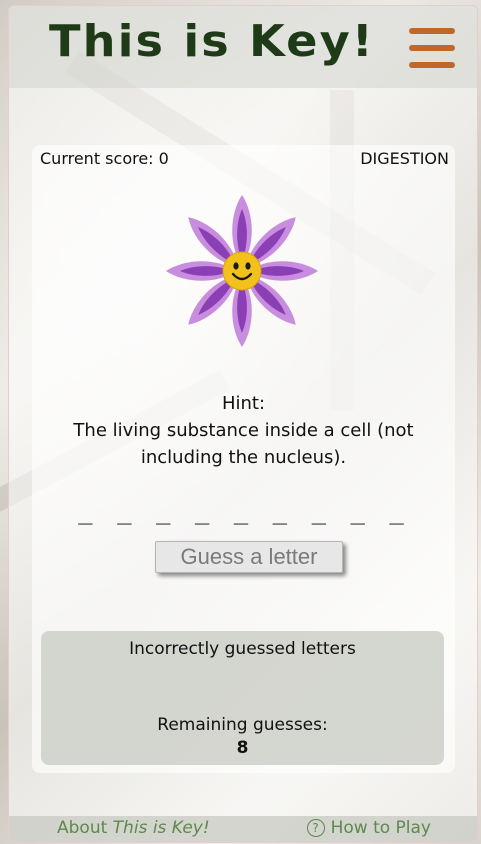  I want to click on hamburger-menu-icon, so click(432, 48).